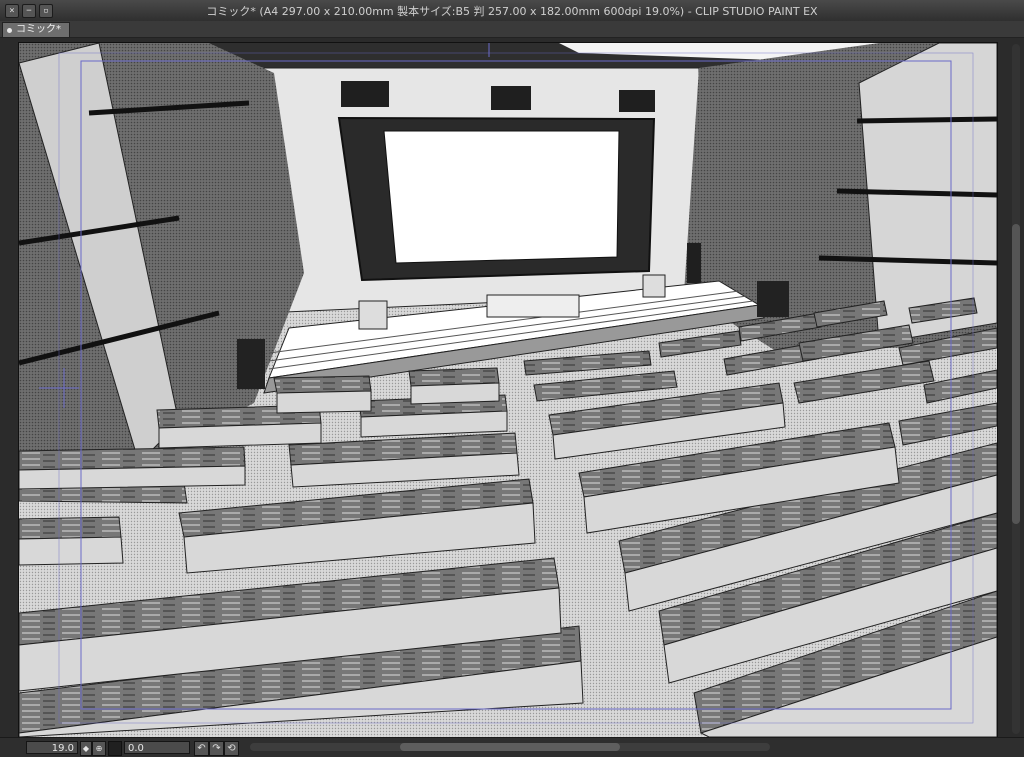 This screenshot has width=1024, height=757. I want to click on reset-rotation-icon: ⟲, so click(231, 748).